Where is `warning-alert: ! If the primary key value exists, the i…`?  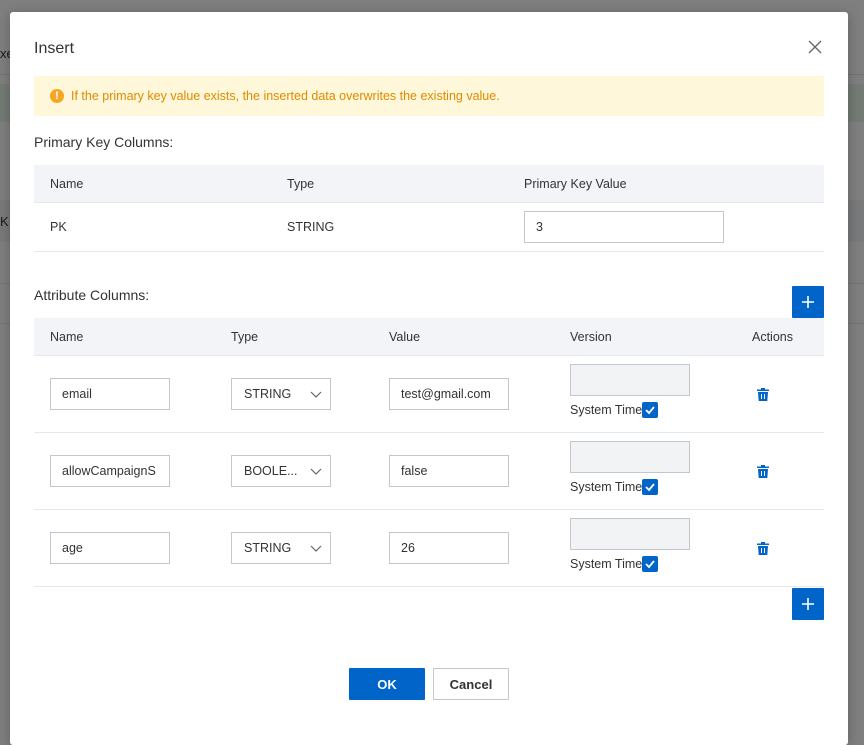 warning-alert: ! If the primary key value exists, the i… is located at coordinates (429, 96).